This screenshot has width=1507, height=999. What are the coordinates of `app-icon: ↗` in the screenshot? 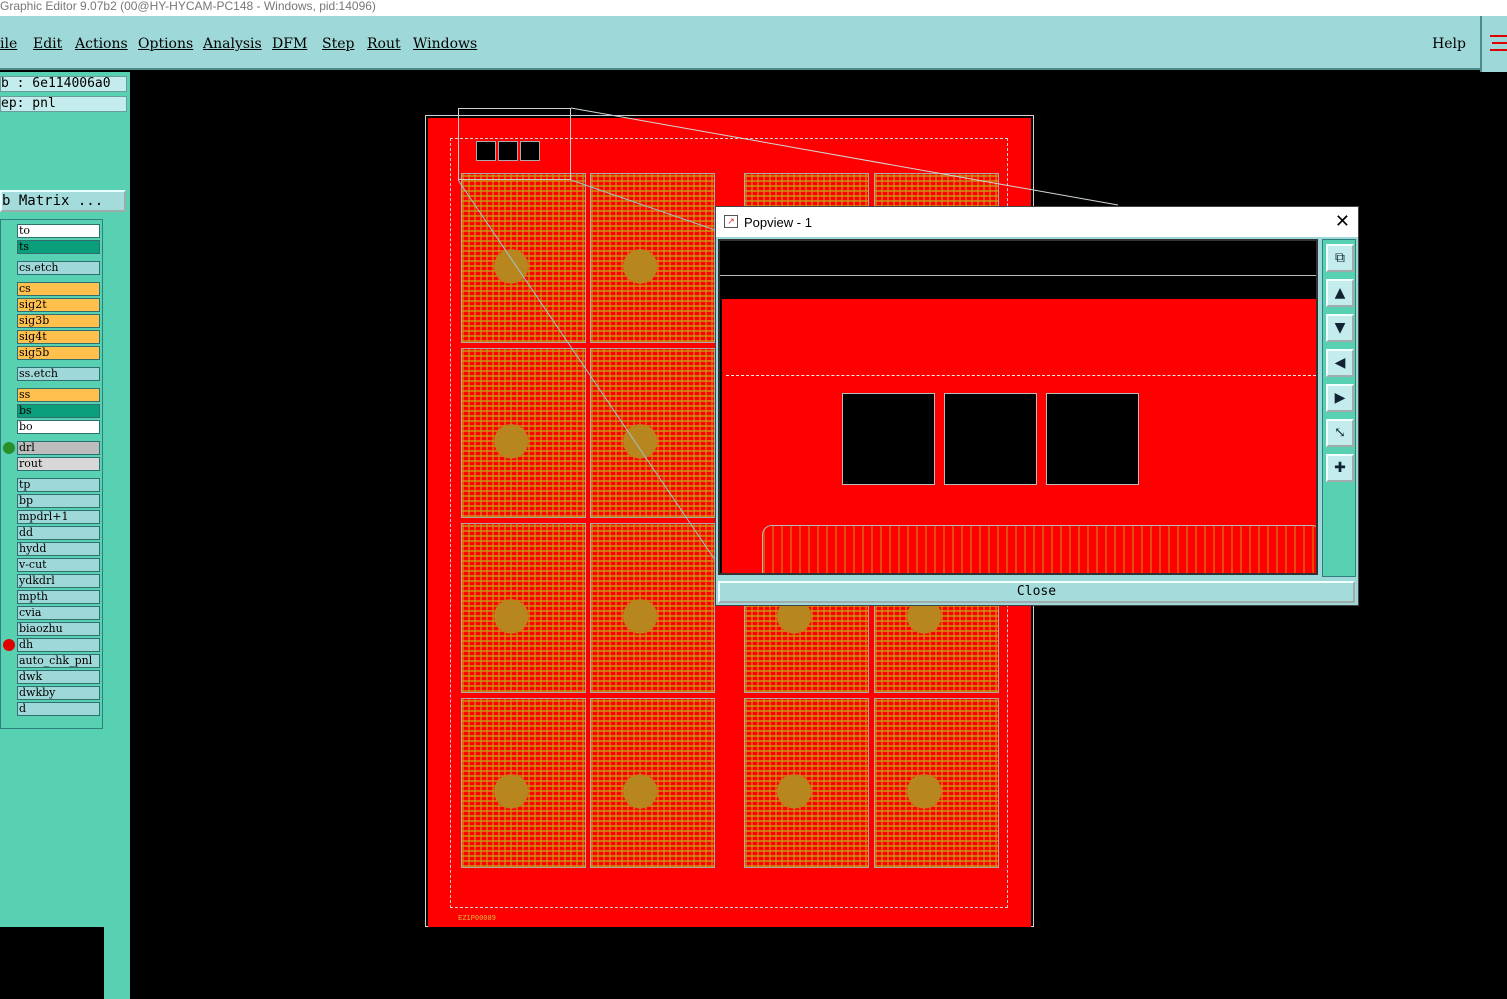 It's located at (731, 221).